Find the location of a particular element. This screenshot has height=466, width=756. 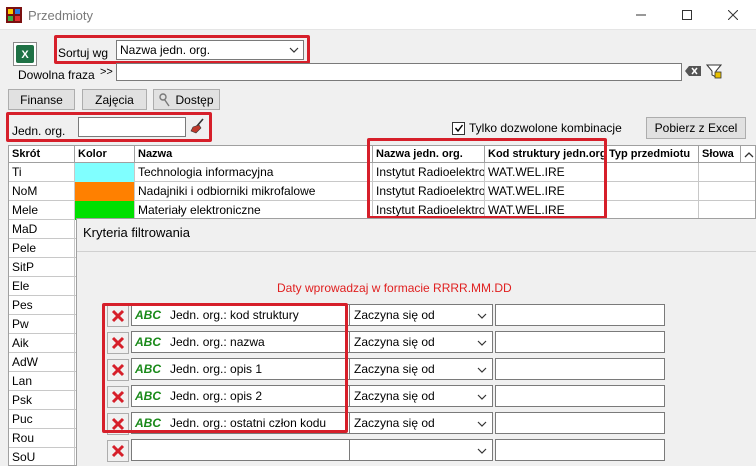

dostep-button: Dostęp is located at coordinates (186, 99).